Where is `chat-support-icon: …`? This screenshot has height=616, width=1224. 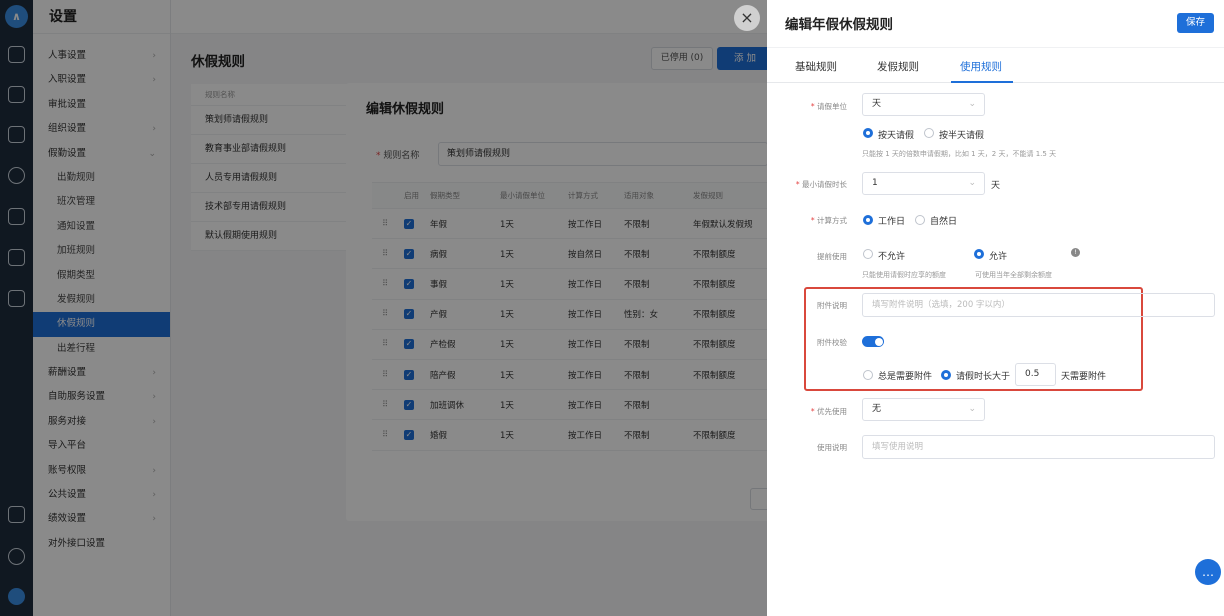 chat-support-icon: … is located at coordinates (1208, 572).